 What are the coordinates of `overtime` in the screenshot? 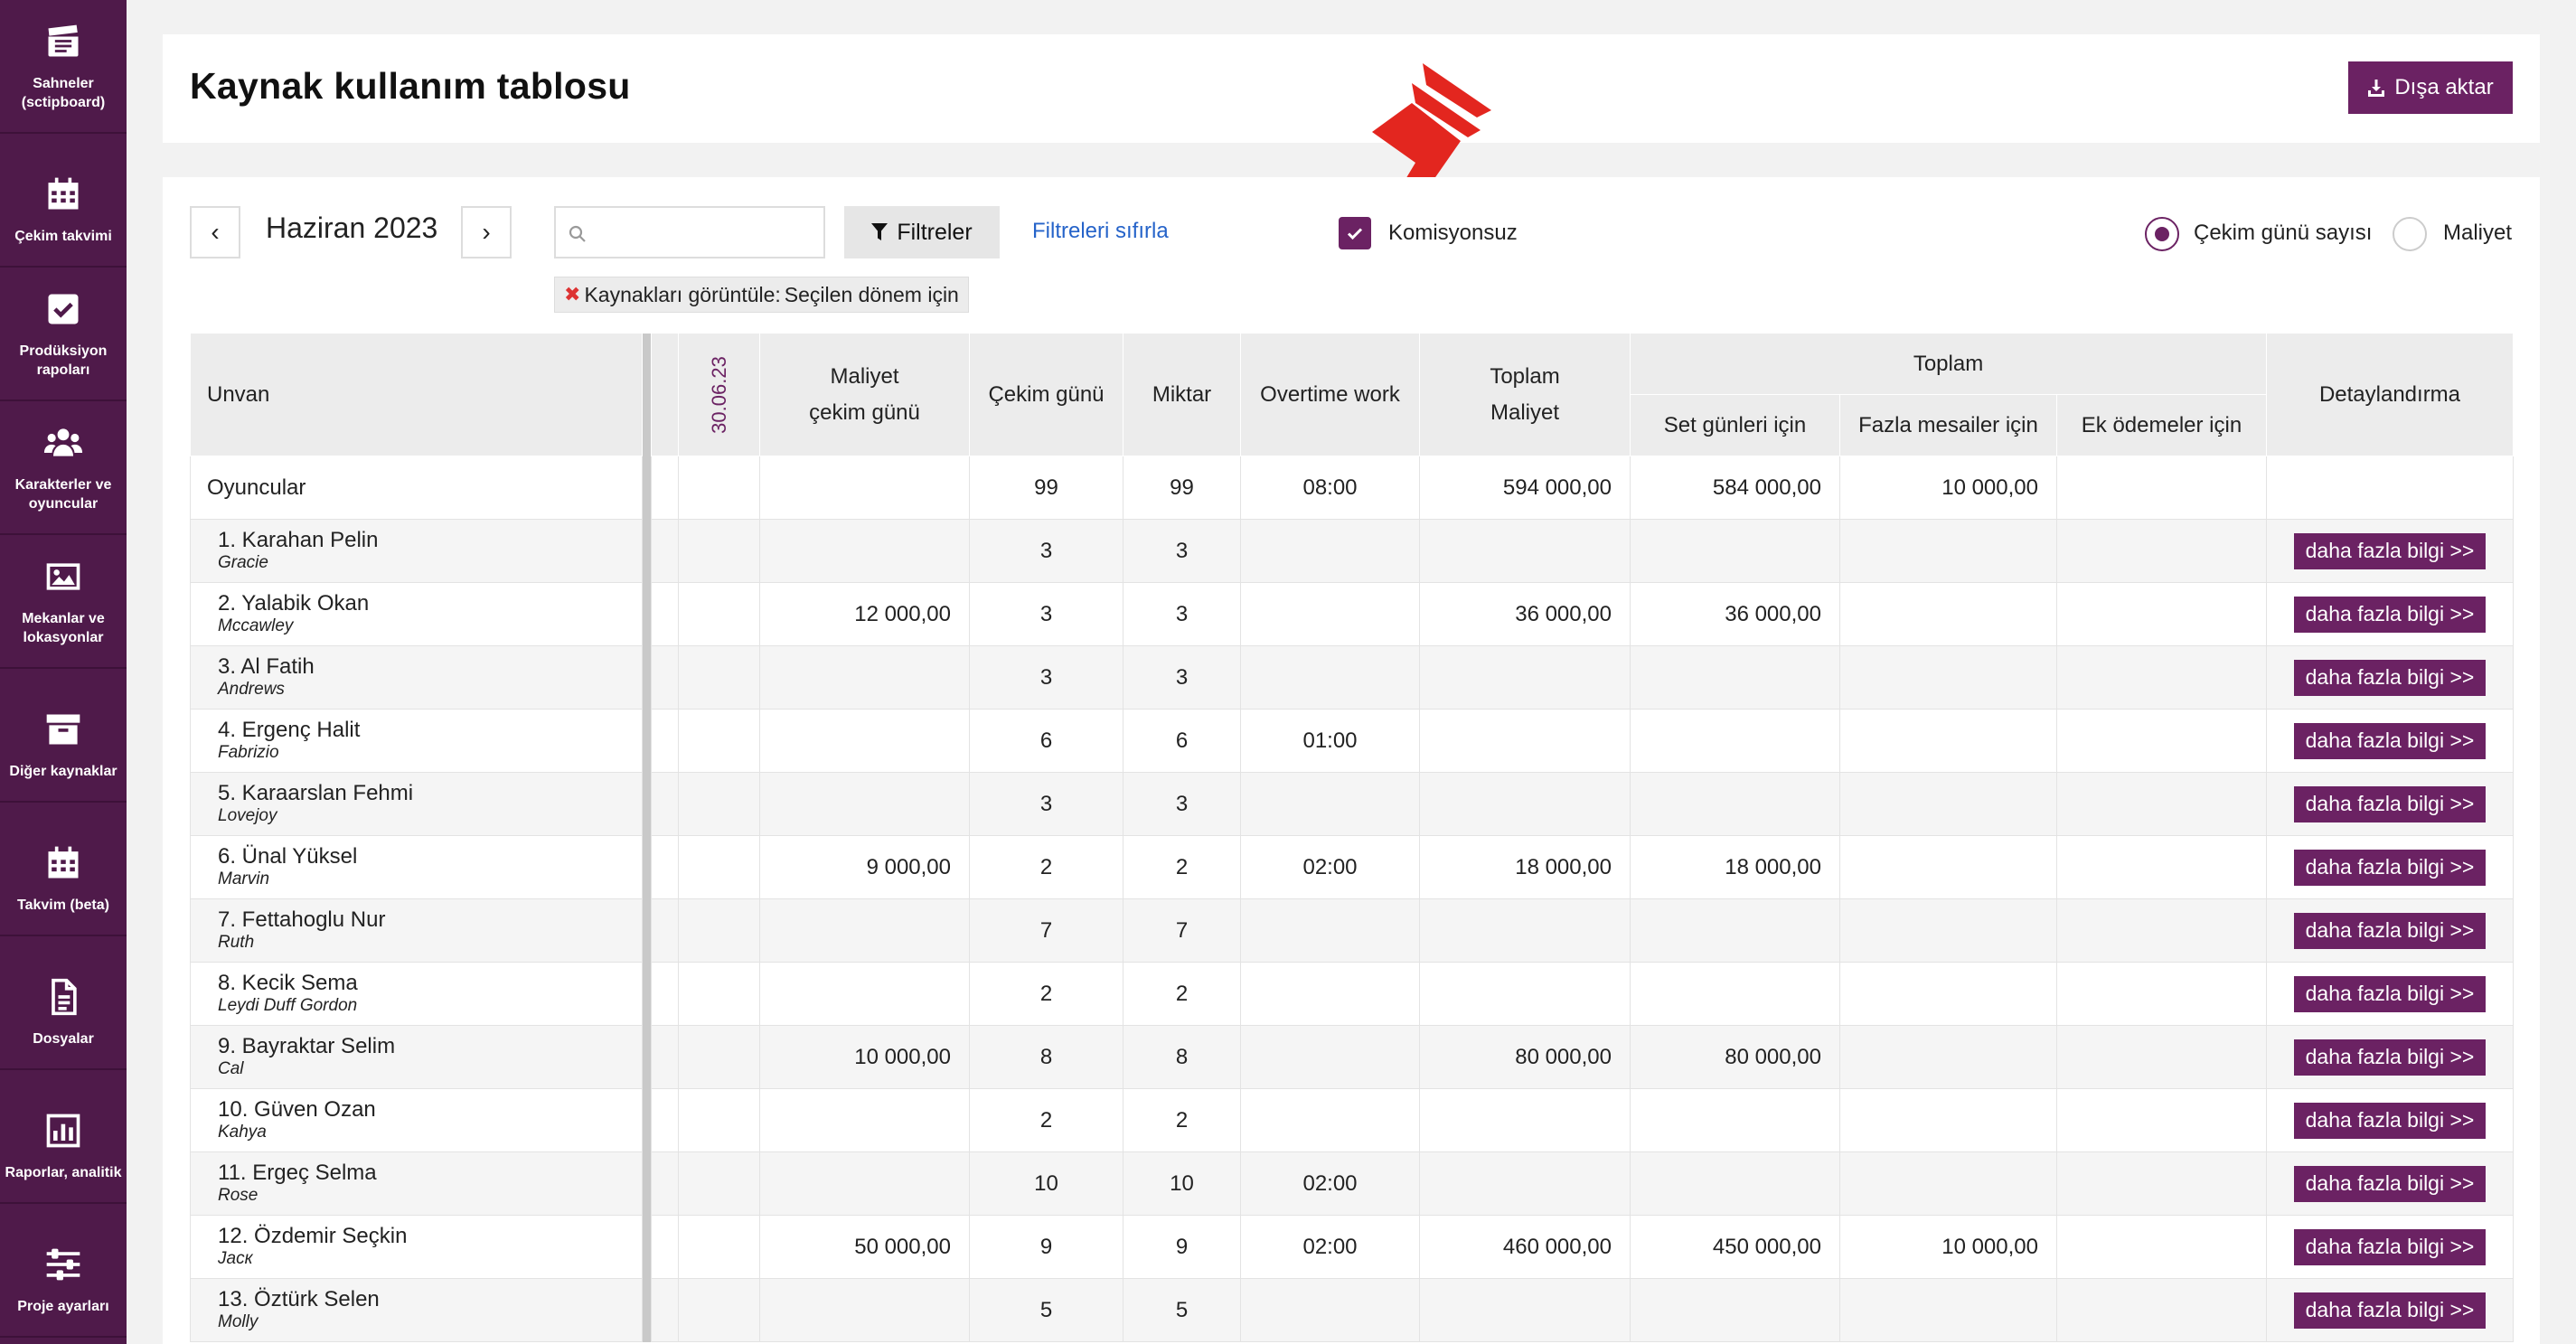 It's located at (1330, 1120).